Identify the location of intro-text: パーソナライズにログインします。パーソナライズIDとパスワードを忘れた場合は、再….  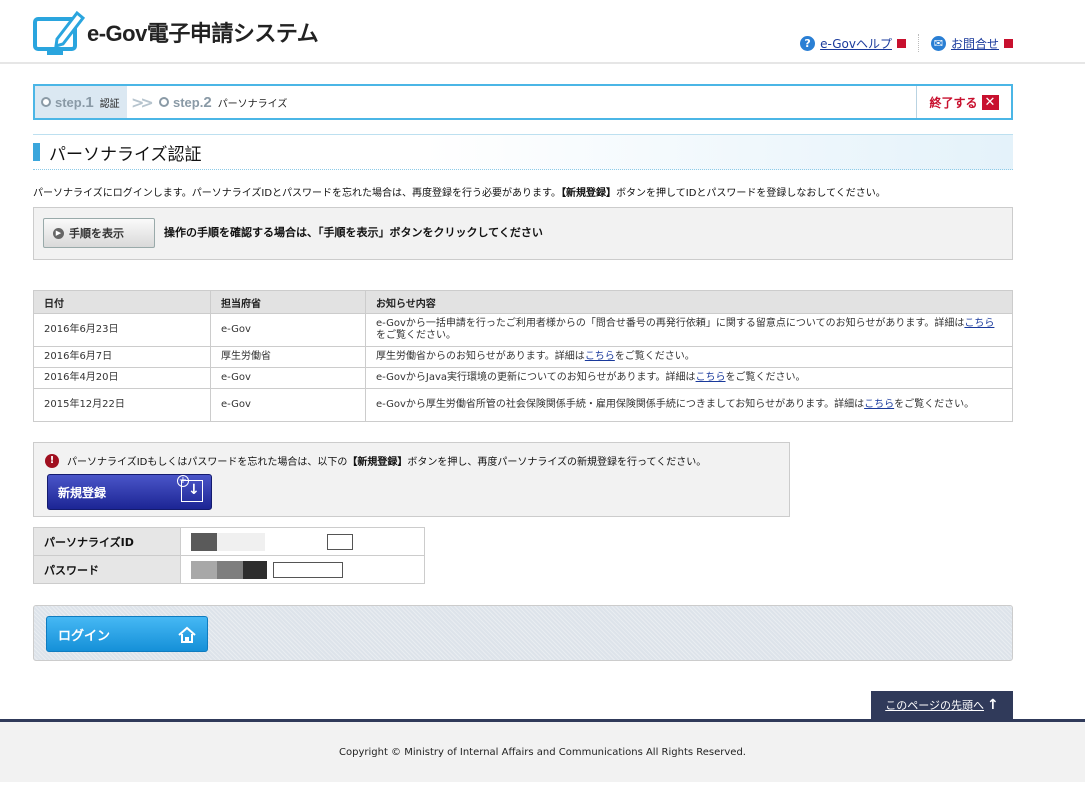
(459, 191).